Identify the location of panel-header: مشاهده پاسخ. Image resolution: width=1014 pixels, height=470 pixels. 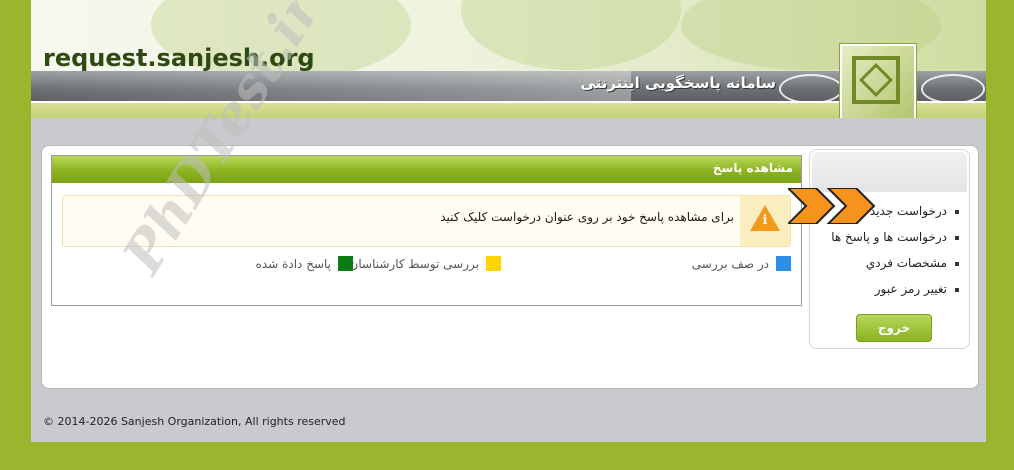
(426, 169).